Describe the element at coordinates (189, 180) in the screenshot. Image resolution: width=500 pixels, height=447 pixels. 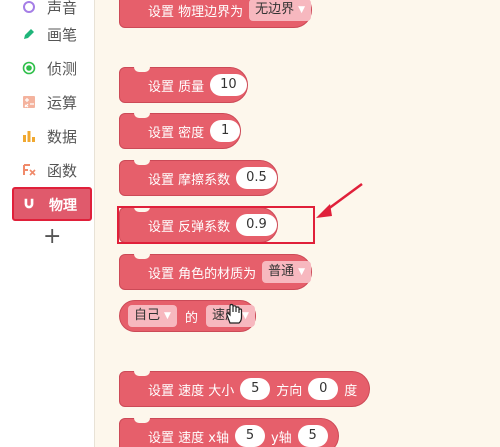
I see `block-text: 设置 摩擦系数` at that location.